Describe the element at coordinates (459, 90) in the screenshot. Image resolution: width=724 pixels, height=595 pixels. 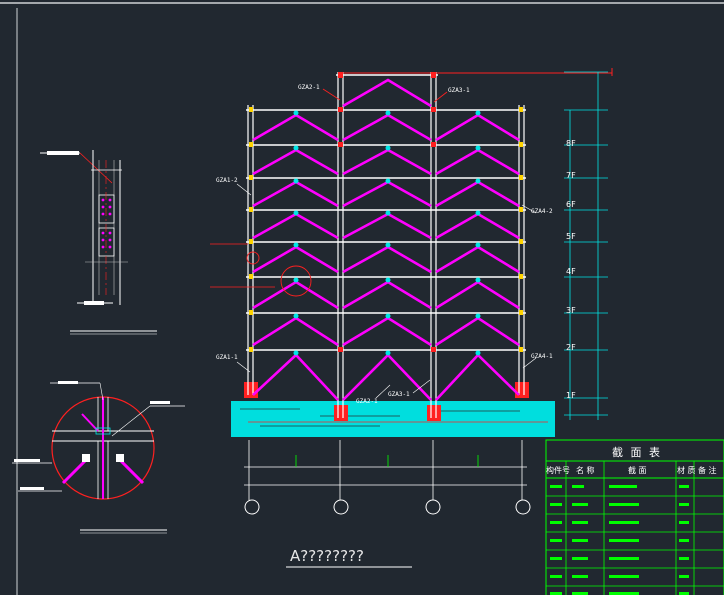
I see `member-label-top-right: GZA3-1` at that location.